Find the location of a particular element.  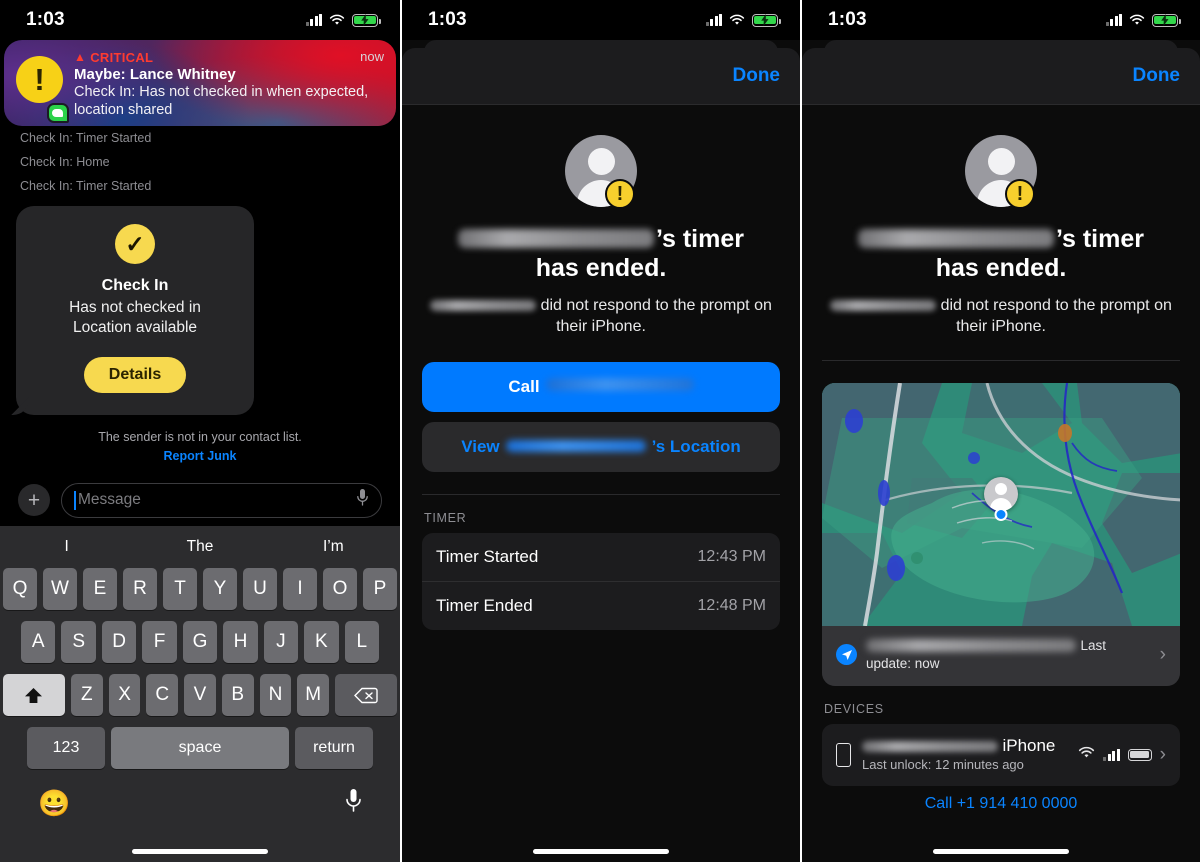

backspace-icon is located at coordinates (366, 695).